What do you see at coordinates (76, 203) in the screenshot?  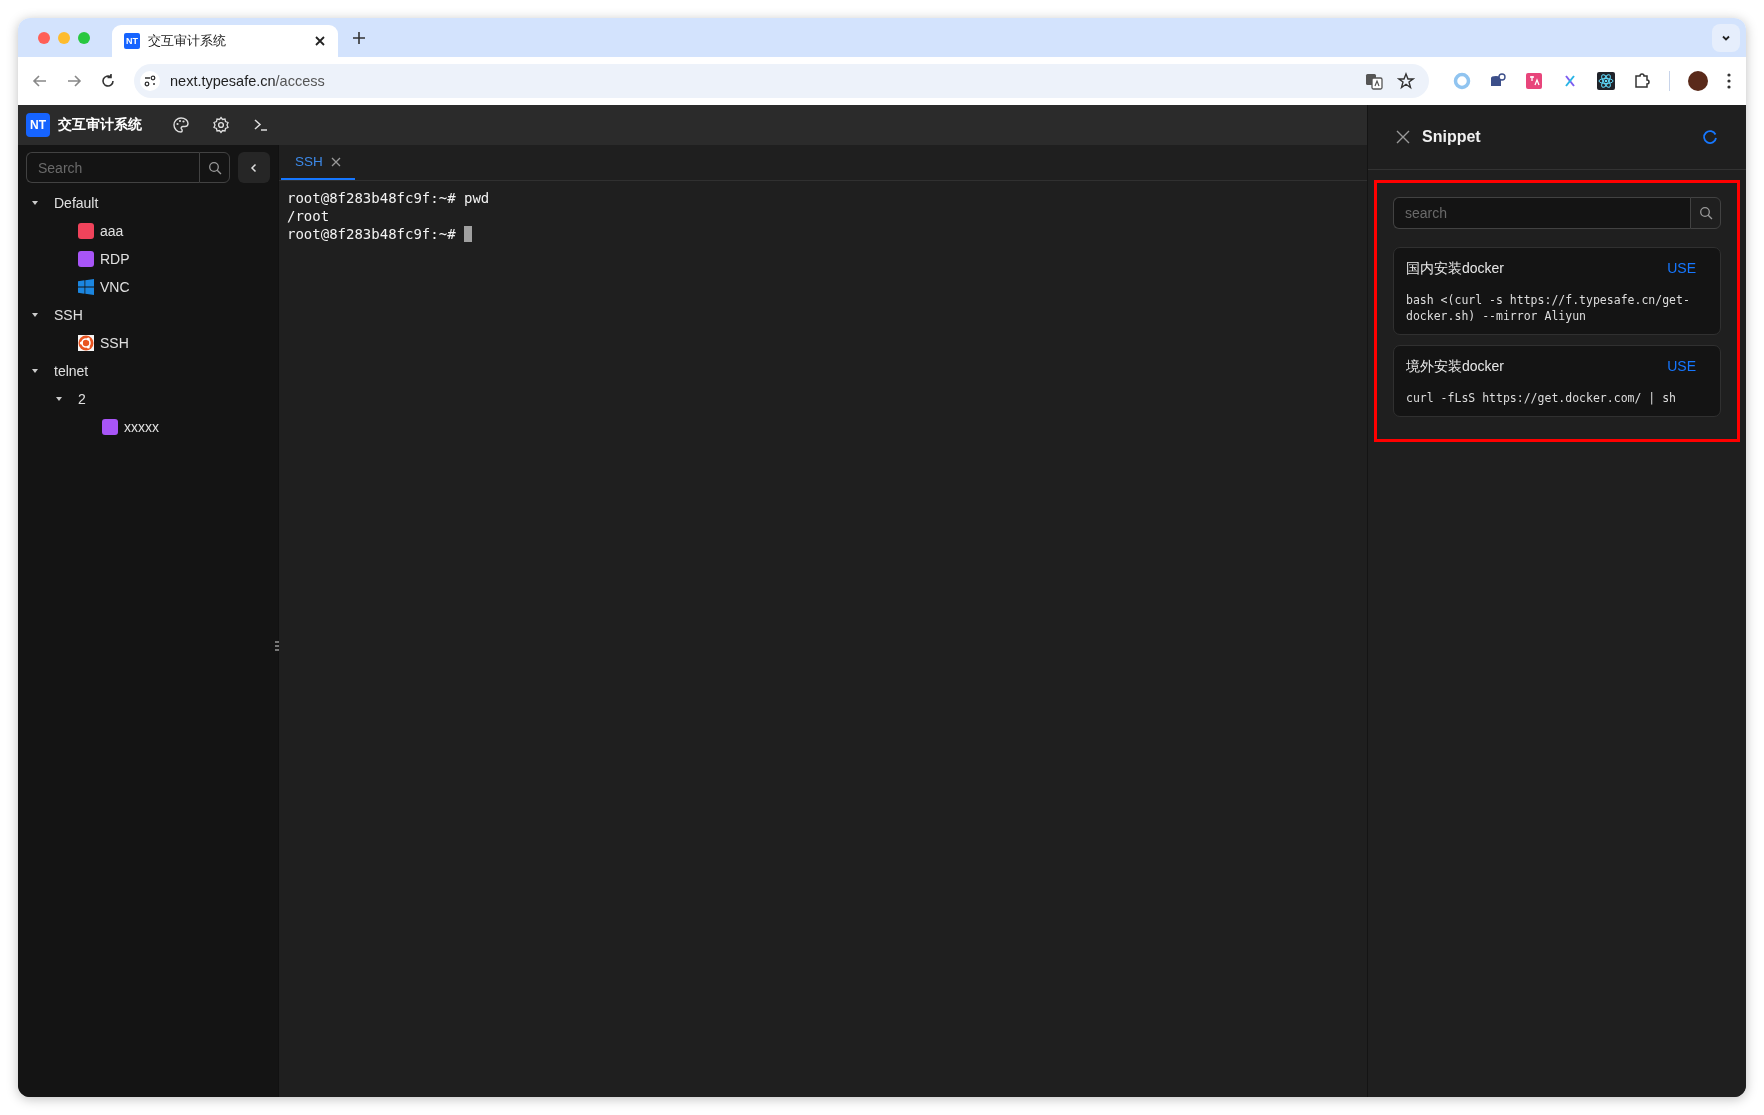 I see `tree-group: Default` at bounding box center [76, 203].